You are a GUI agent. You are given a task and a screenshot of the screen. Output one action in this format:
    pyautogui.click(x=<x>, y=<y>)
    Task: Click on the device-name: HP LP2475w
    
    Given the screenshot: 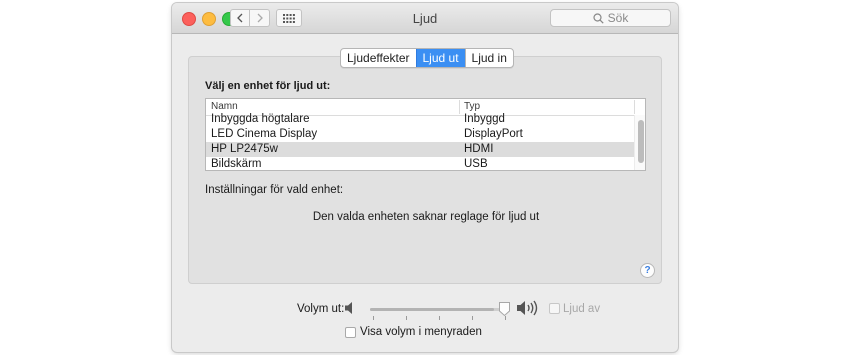 What is the action you would take?
    pyautogui.click(x=244, y=149)
    